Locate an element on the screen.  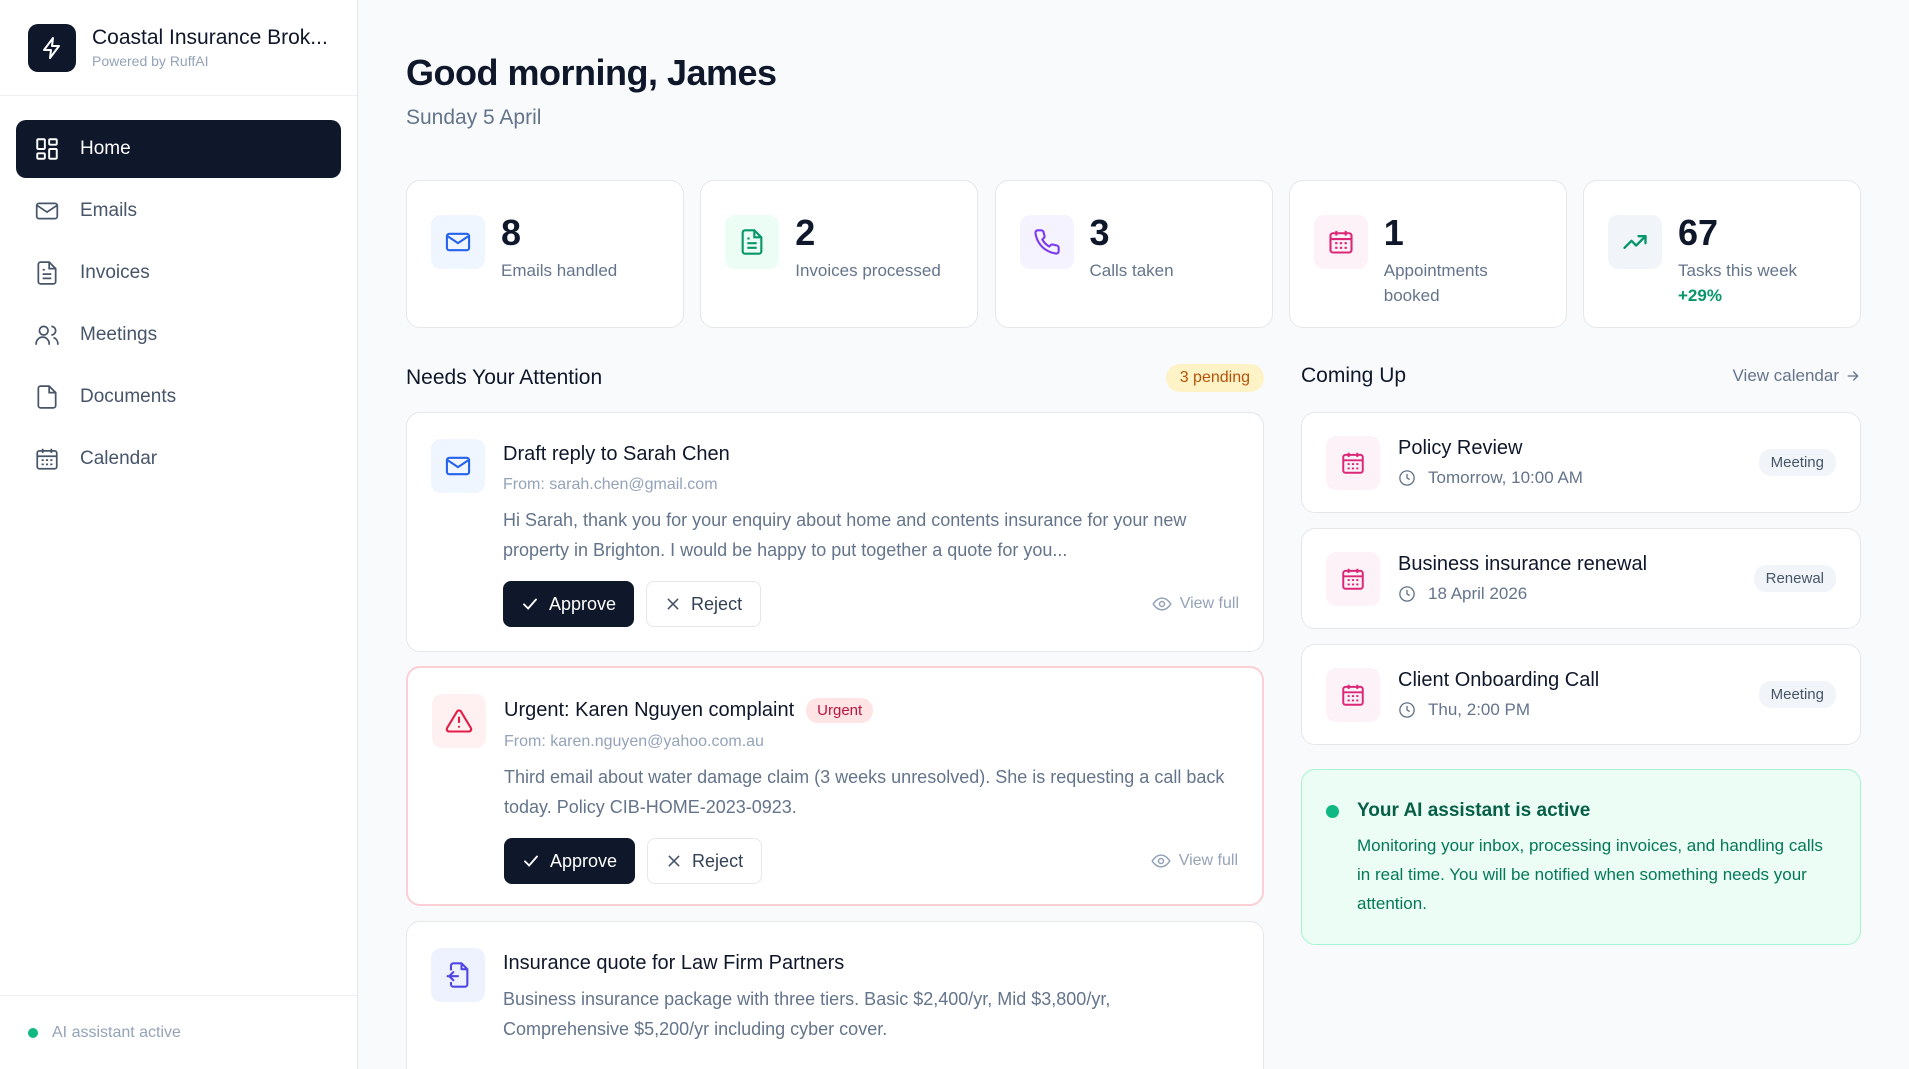
event-time-text: 18 April 2026 is located at coordinates (1478, 593).